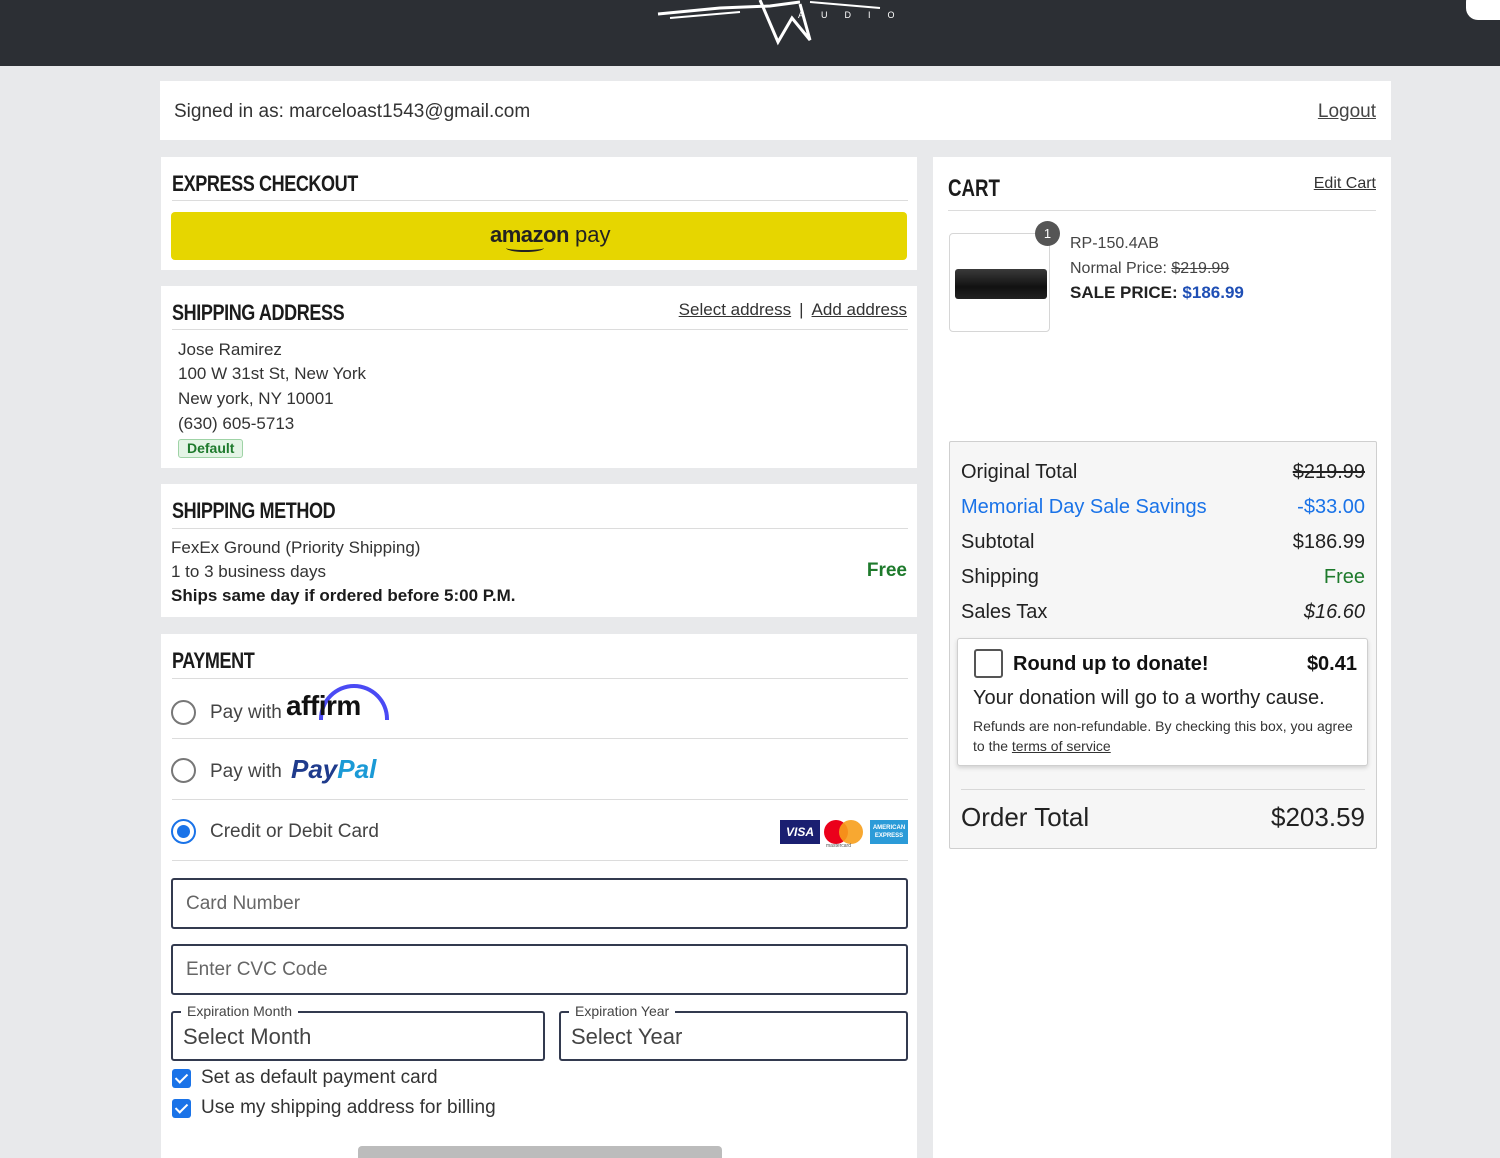 This screenshot has height=1158, width=1500. I want to click on address-phone: (630) 605-5713, so click(236, 423).